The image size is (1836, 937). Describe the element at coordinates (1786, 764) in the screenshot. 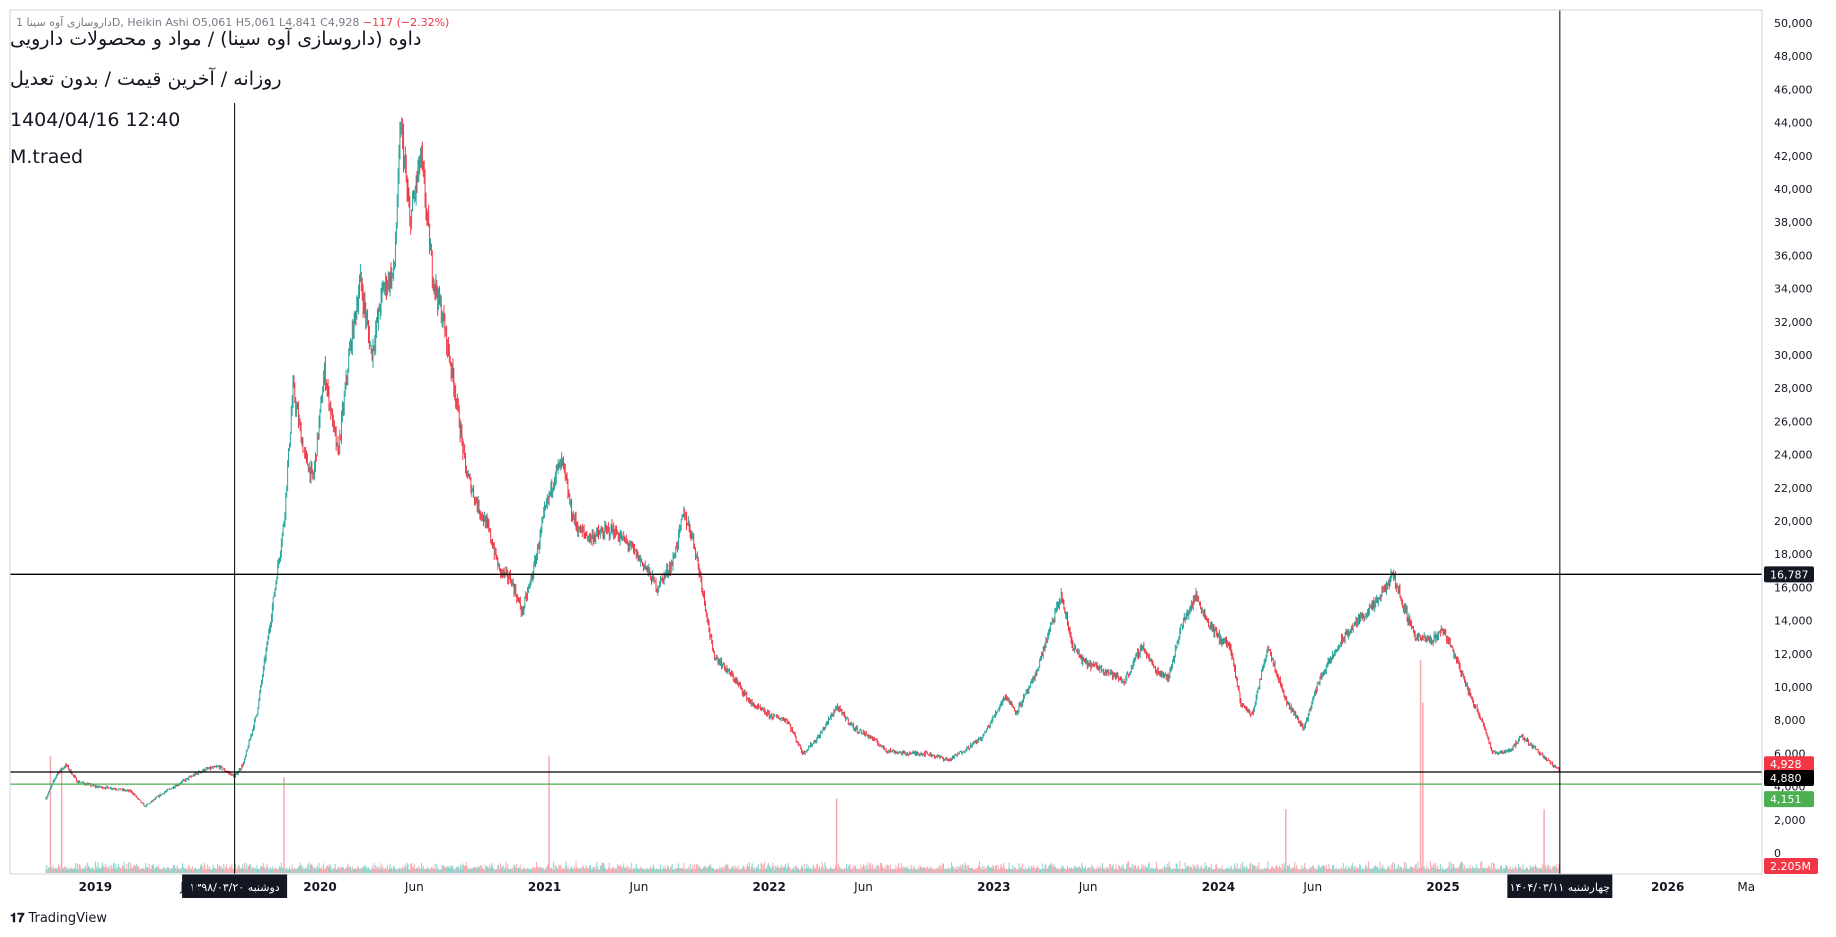

I see `price-label-text: 4,928` at that location.